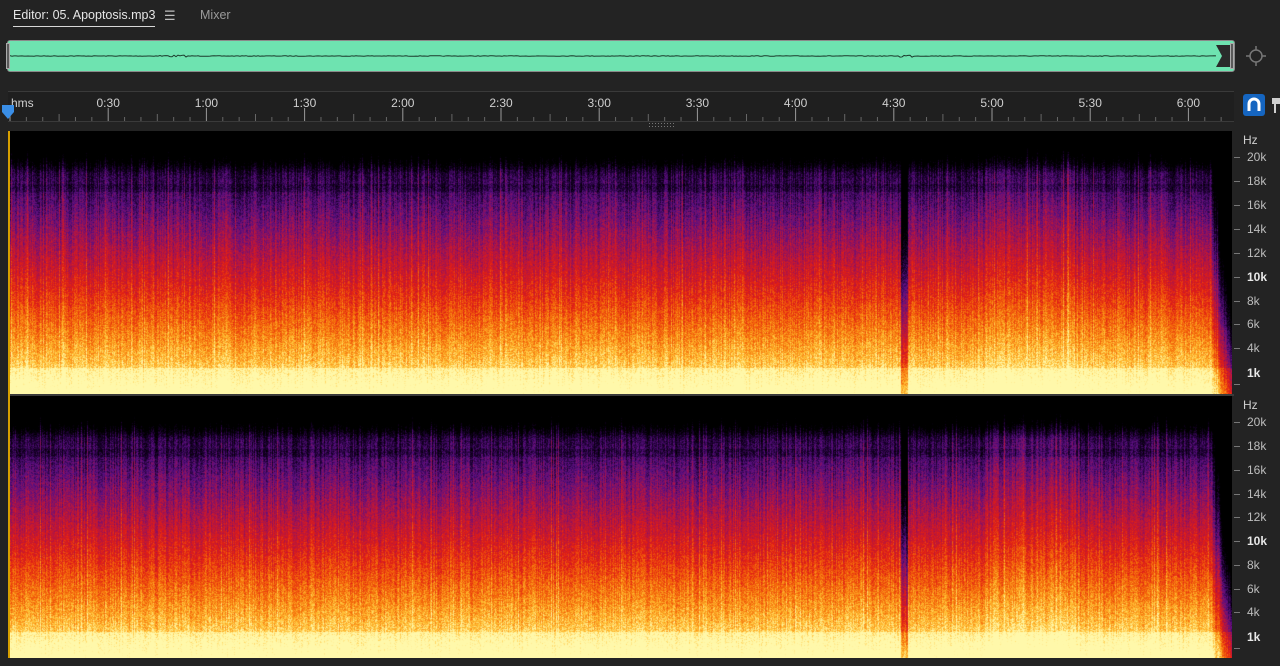  I want to click on ruler-tick-label: 6:00, so click(1188, 103).